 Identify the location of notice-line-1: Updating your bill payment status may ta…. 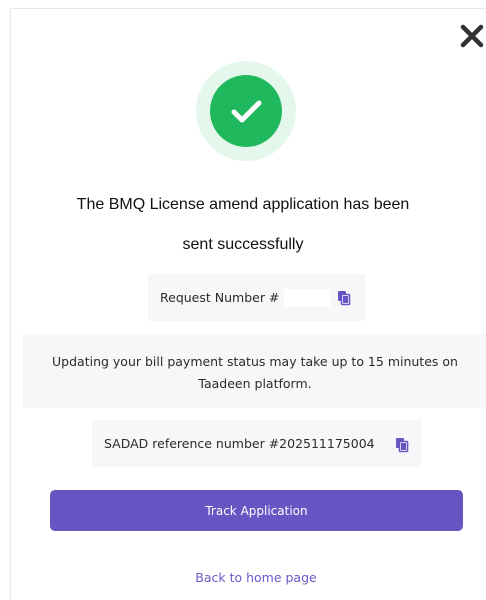
(255, 361).